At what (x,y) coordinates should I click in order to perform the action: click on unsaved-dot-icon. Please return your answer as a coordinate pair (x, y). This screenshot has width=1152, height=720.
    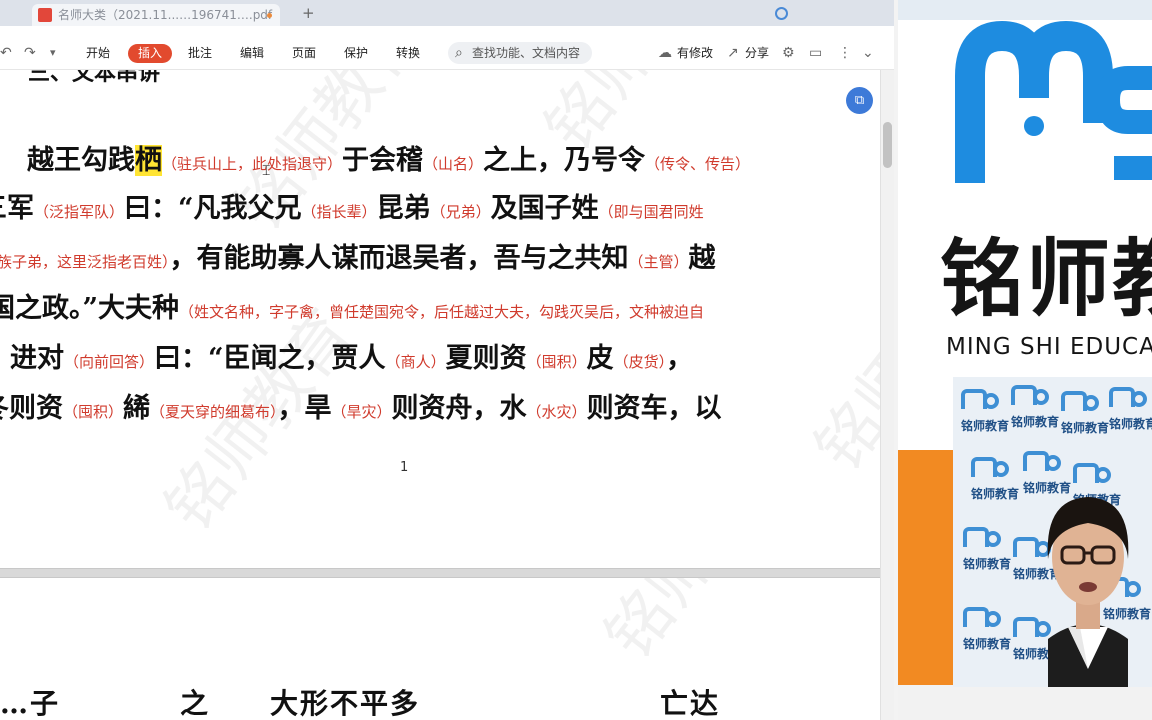
    Looking at the image, I should click on (269, 15).